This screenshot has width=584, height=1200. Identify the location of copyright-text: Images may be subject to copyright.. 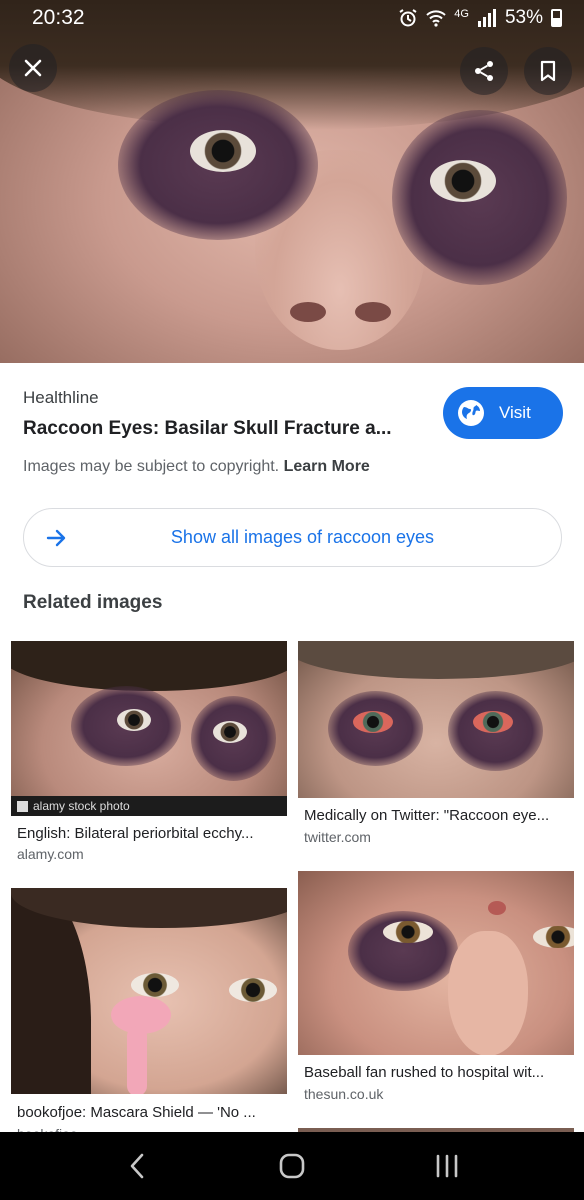
(151, 466).